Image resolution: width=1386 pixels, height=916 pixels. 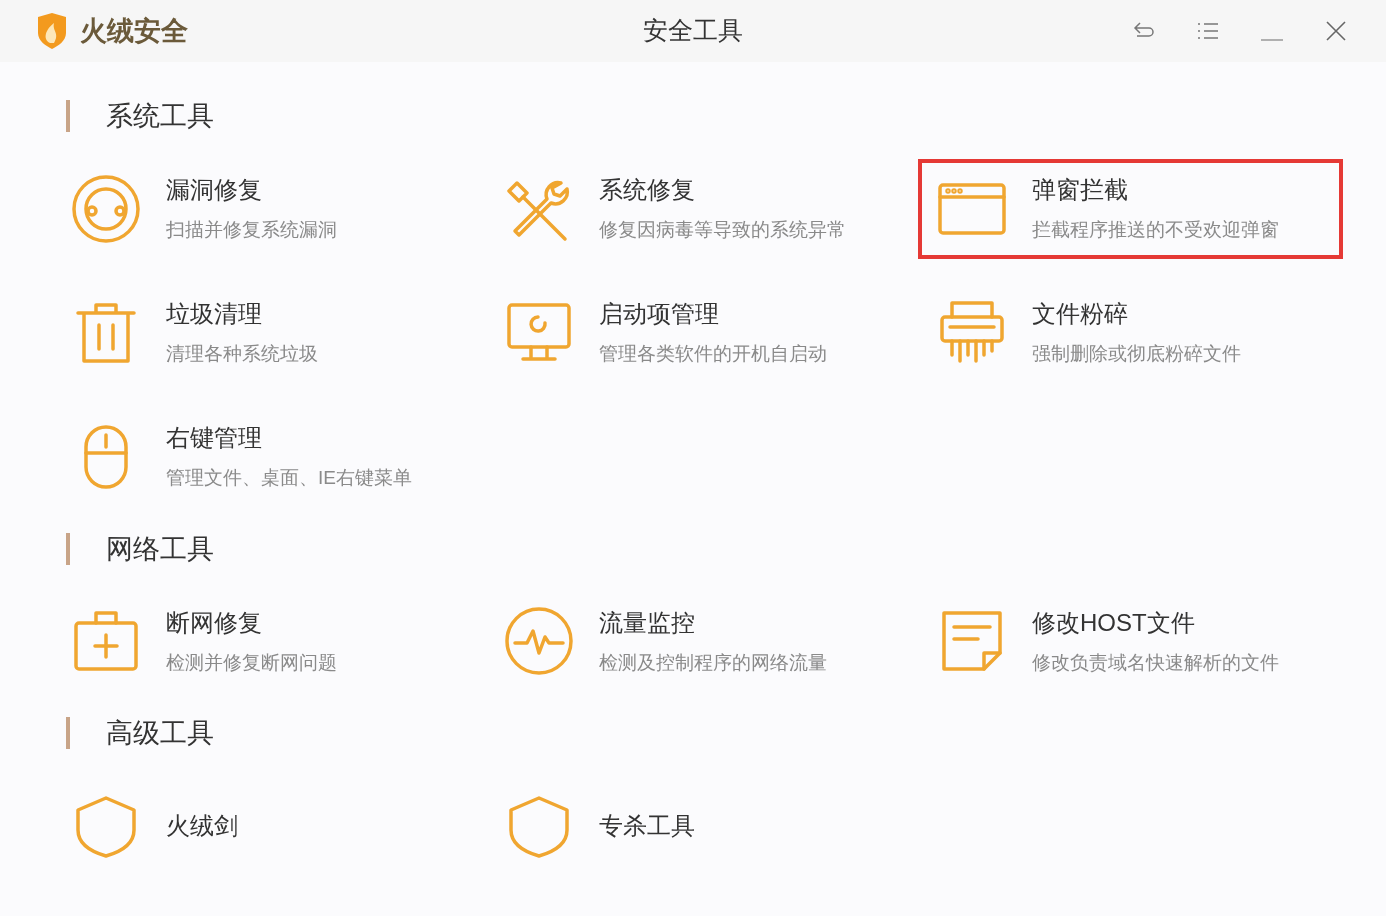 I want to click on tool-description: 清理各种系统垃圾, so click(x=242, y=354).